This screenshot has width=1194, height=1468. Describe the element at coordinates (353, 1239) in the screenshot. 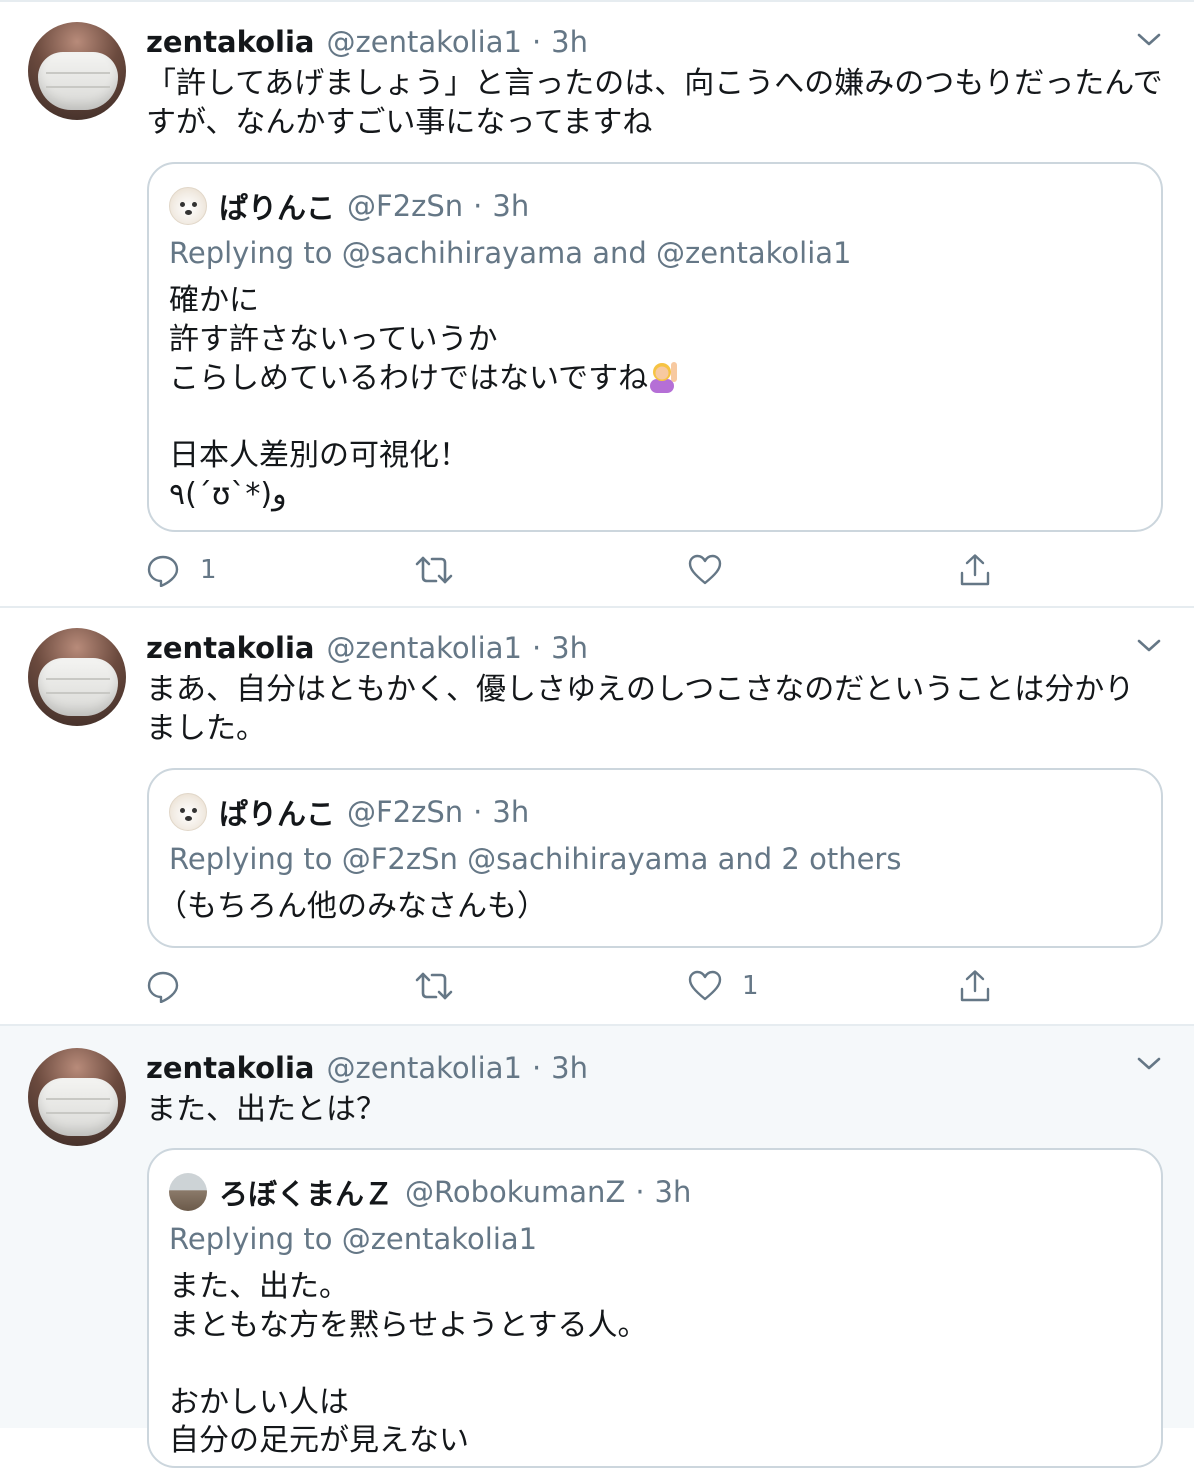

I see `replying-to: Replying to @zentakolia1` at that location.